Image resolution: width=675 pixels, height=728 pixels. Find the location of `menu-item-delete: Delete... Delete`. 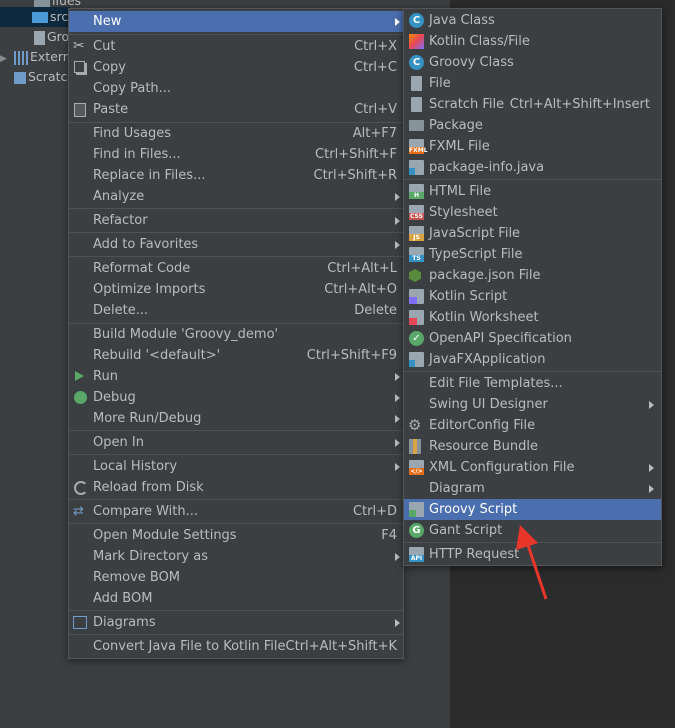

menu-item-delete: Delete... Delete is located at coordinates (236, 310).